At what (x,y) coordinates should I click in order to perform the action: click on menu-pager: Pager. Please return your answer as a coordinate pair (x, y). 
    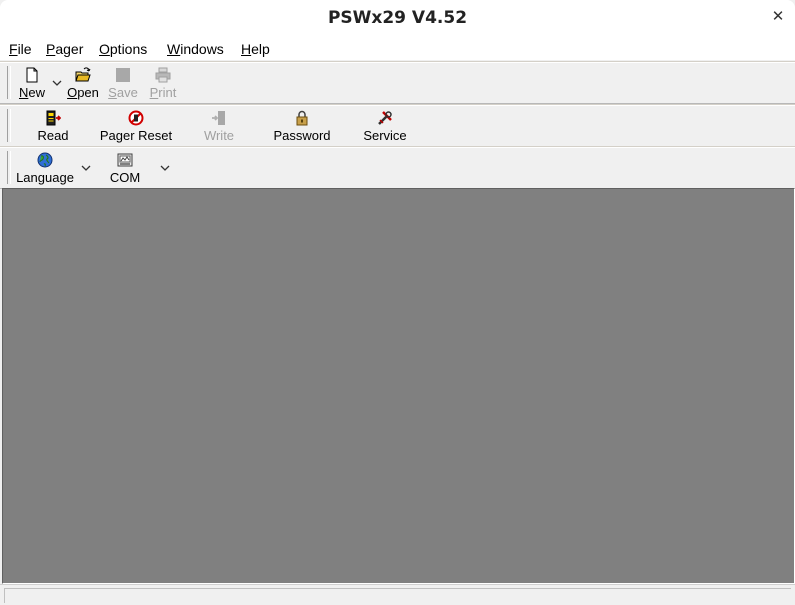
    Looking at the image, I should click on (64, 49).